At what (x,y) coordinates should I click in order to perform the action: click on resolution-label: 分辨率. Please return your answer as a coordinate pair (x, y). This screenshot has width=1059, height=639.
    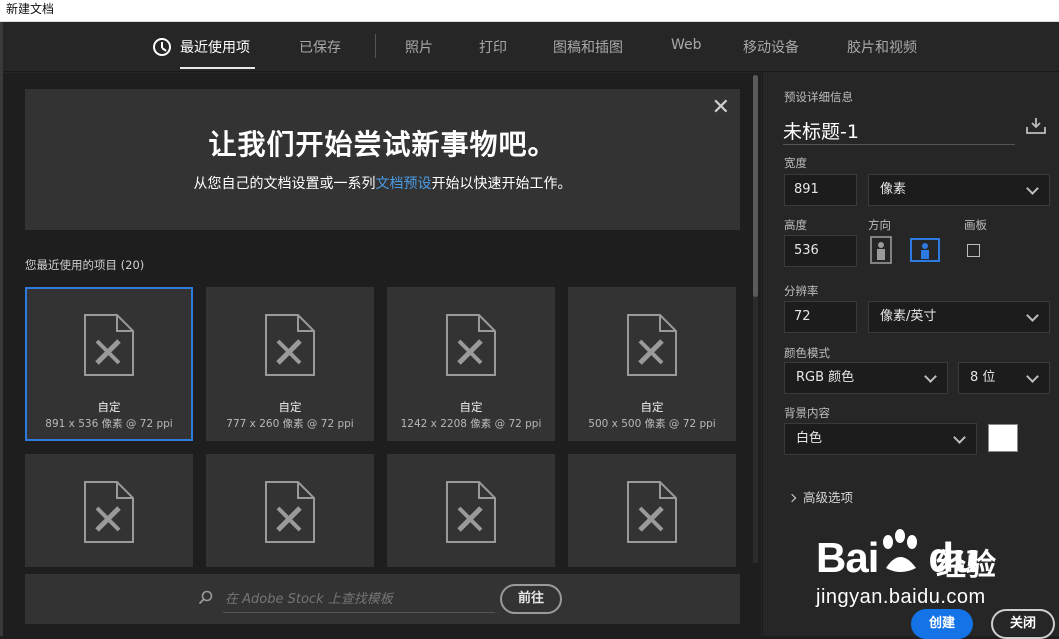
    Looking at the image, I should click on (801, 291).